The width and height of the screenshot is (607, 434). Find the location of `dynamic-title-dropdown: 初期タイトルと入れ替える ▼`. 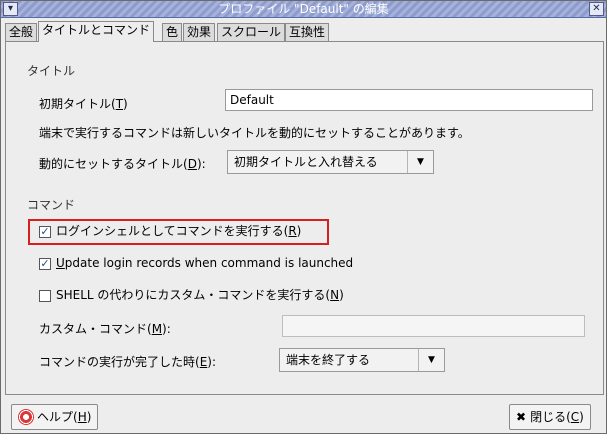

dynamic-title-dropdown: 初期タイトルと入れ替える ▼ is located at coordinates (330, 162).